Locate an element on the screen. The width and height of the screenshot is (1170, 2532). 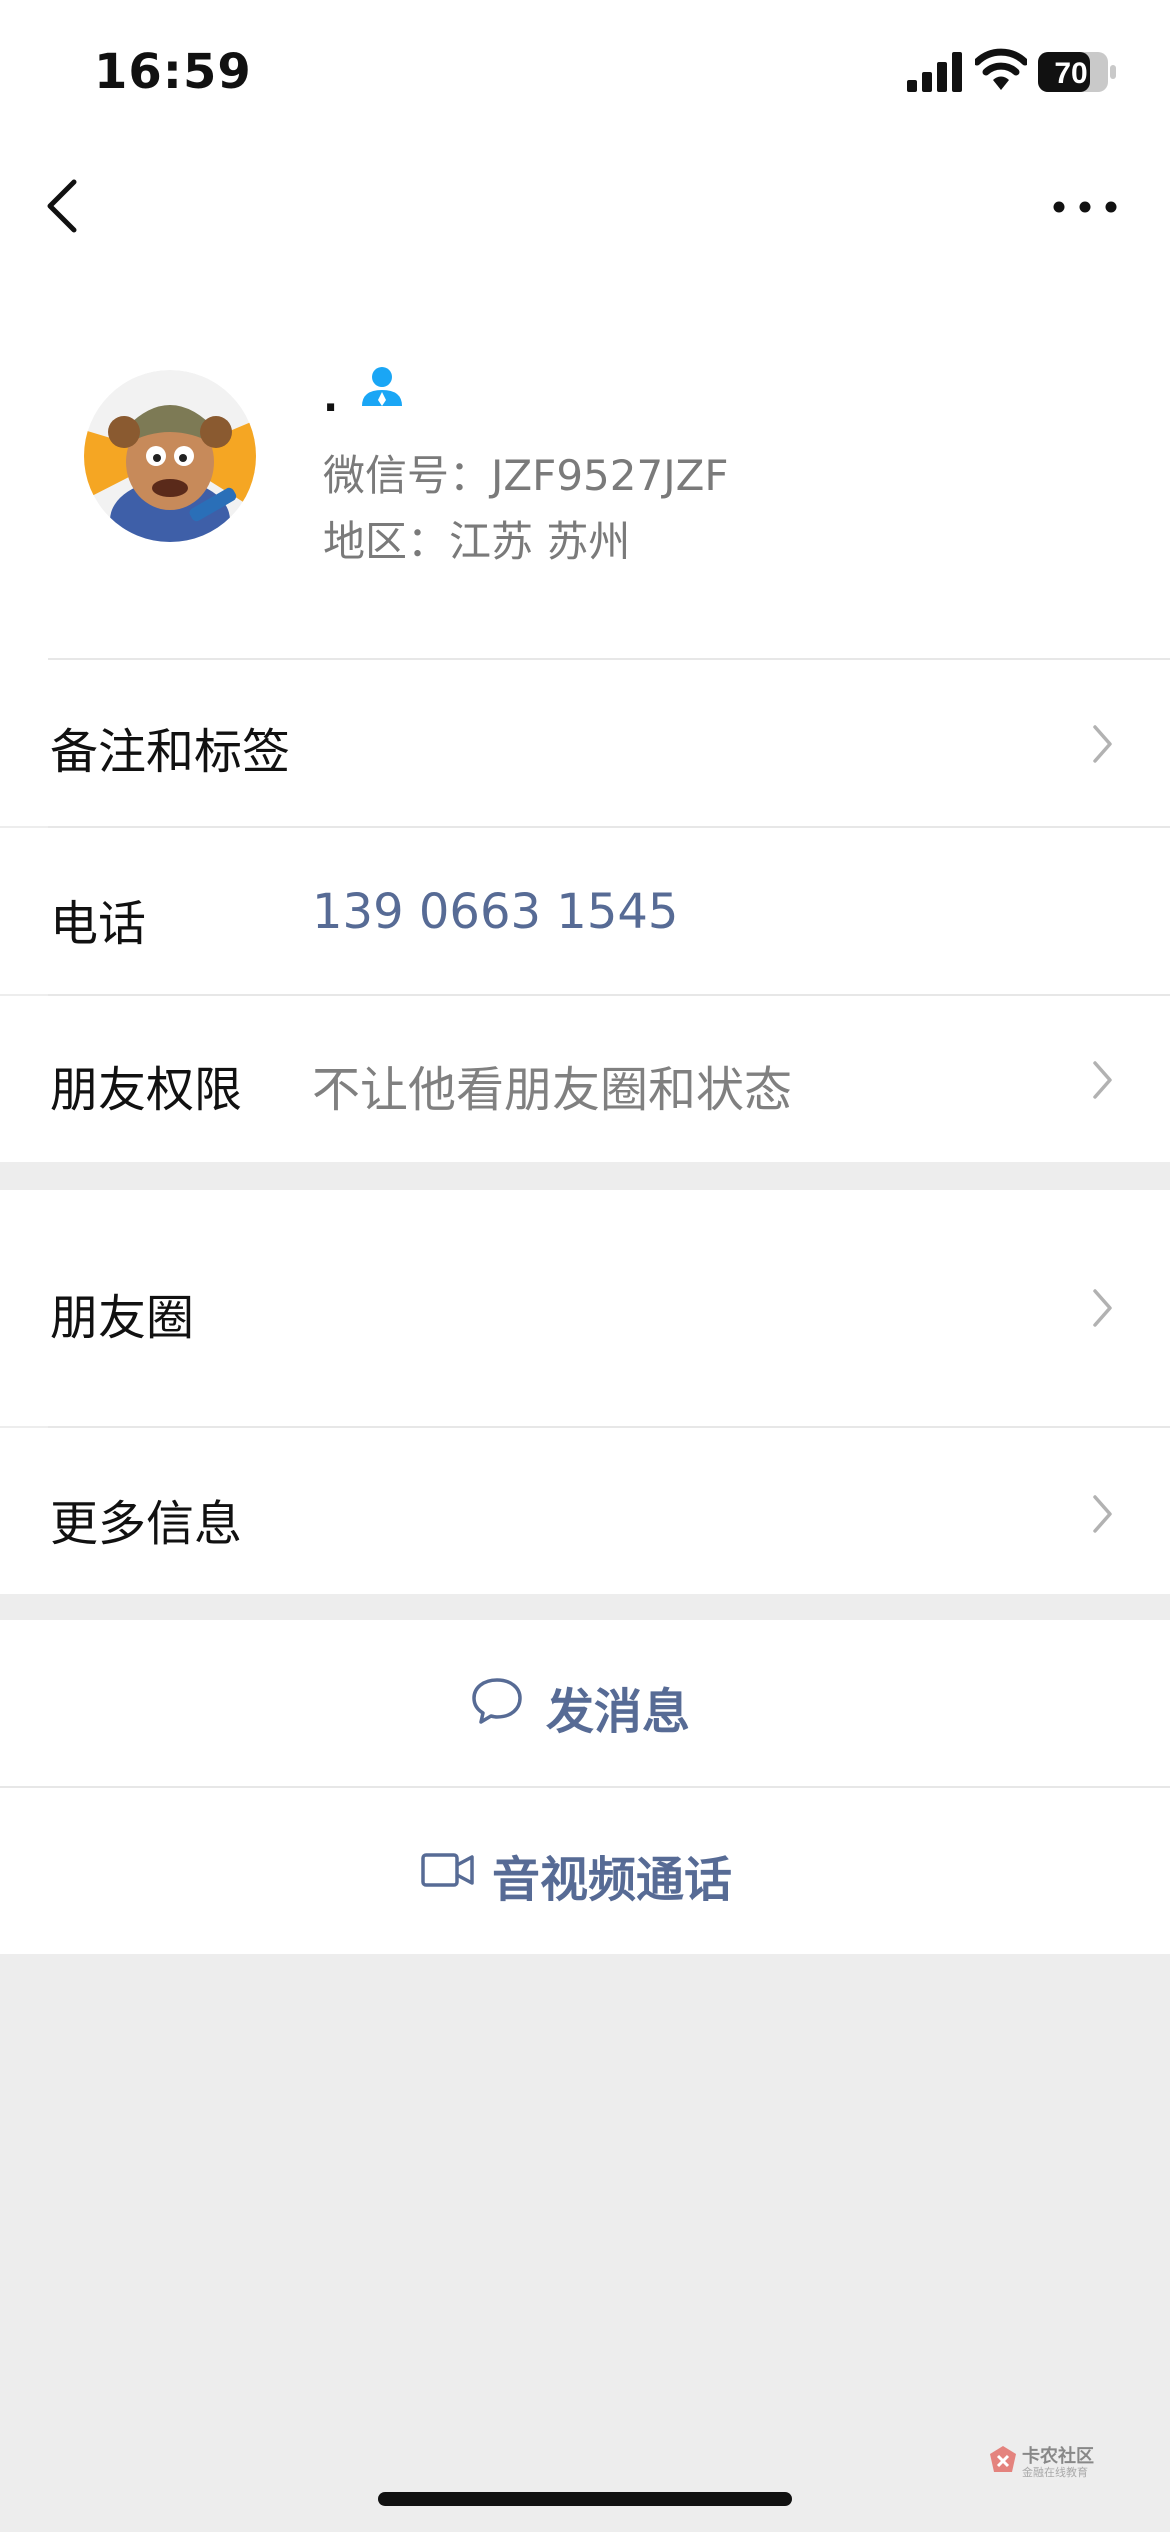
battery-icon: 70 is located at coordinates (1077, 72).